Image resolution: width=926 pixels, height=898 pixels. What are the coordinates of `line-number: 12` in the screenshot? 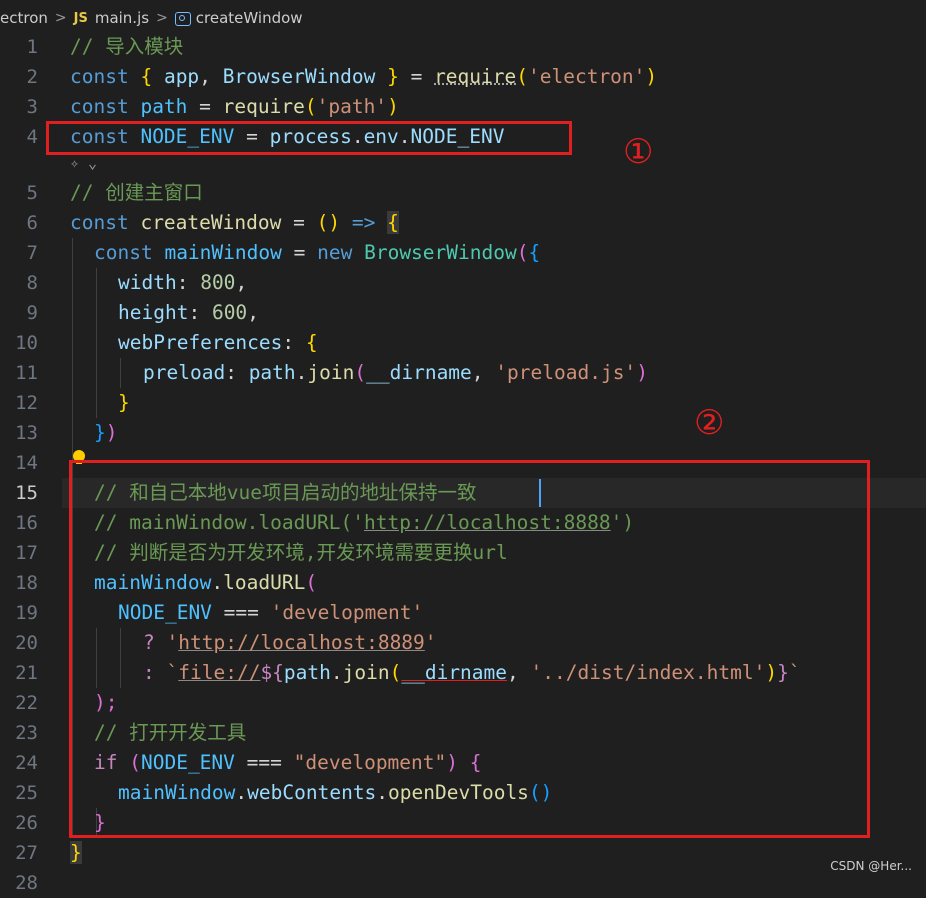 It's located at (26, 403).